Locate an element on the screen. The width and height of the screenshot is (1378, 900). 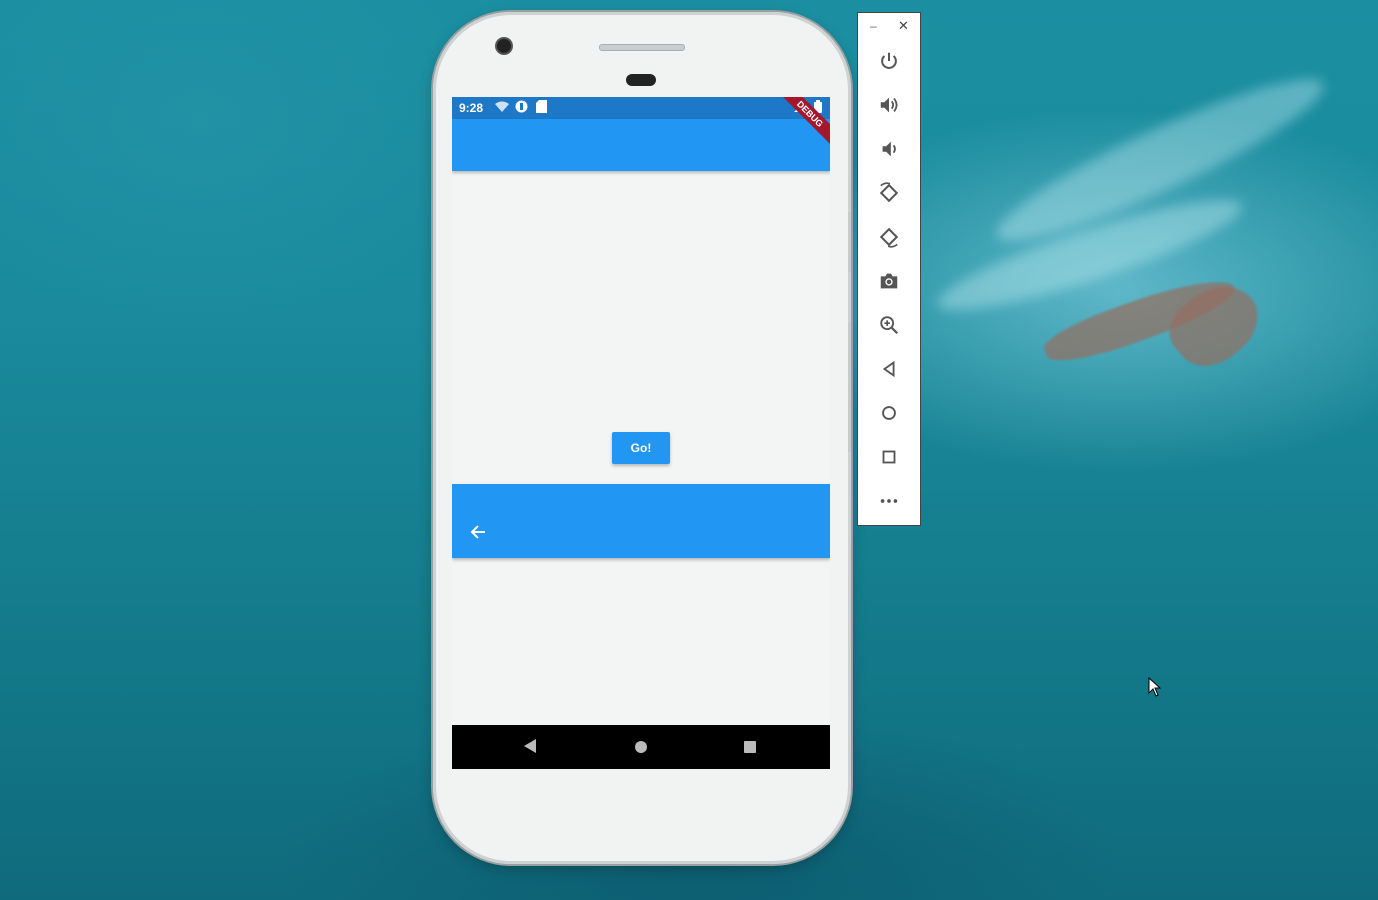
nav-back-icon is located at coordinates (530, 746).